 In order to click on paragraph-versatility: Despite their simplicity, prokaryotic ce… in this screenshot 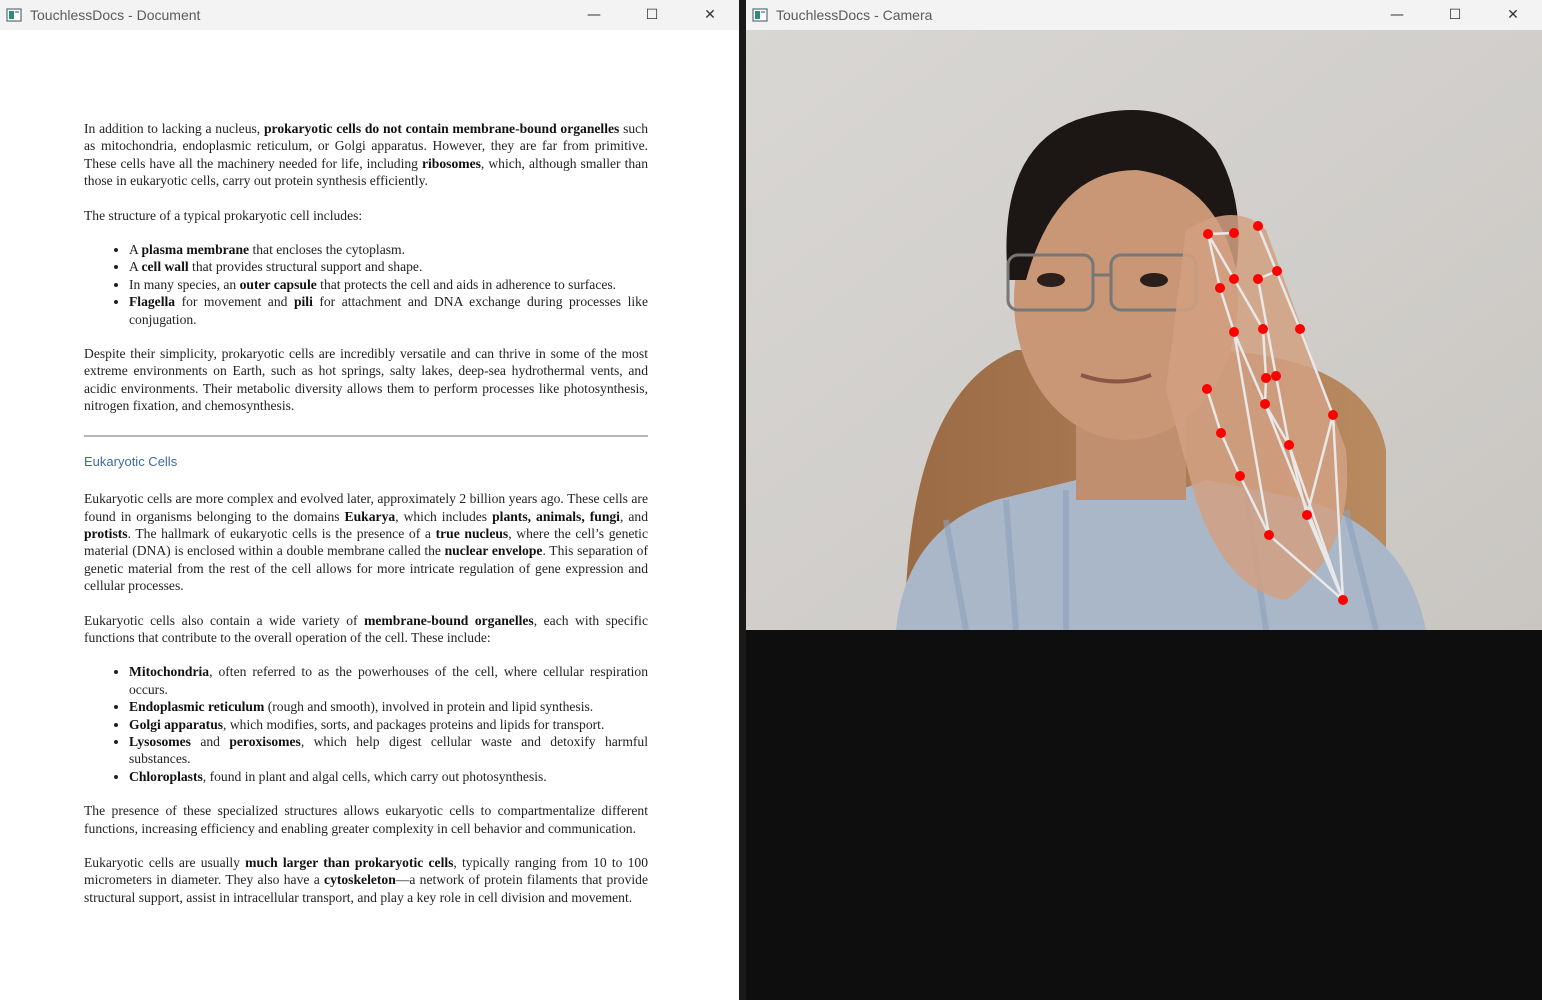, I will do `click(366, 380)`.